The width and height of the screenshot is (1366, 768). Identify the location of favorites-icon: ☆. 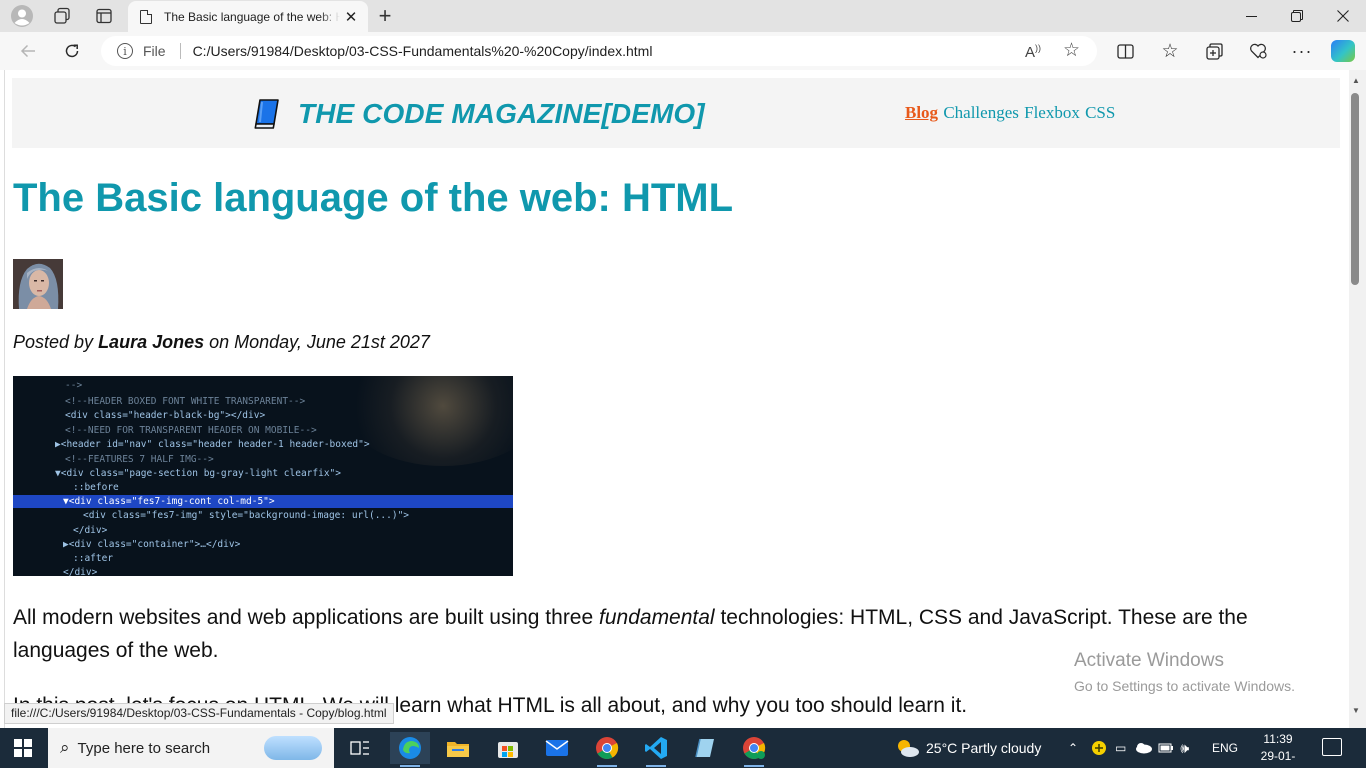
(1170, 51).